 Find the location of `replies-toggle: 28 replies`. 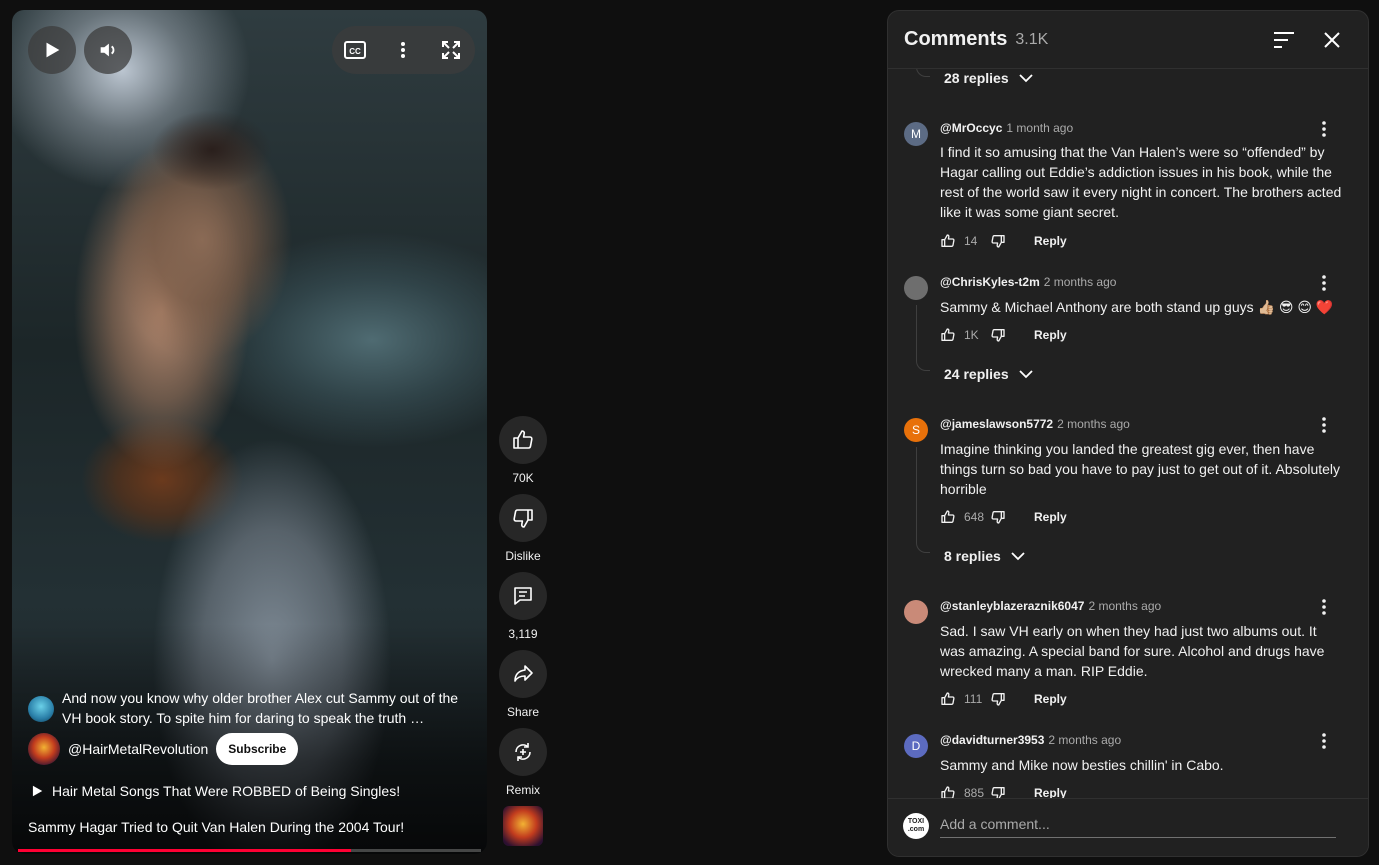

replies-toggle: 28 replies is located at coordinates (988, 78).